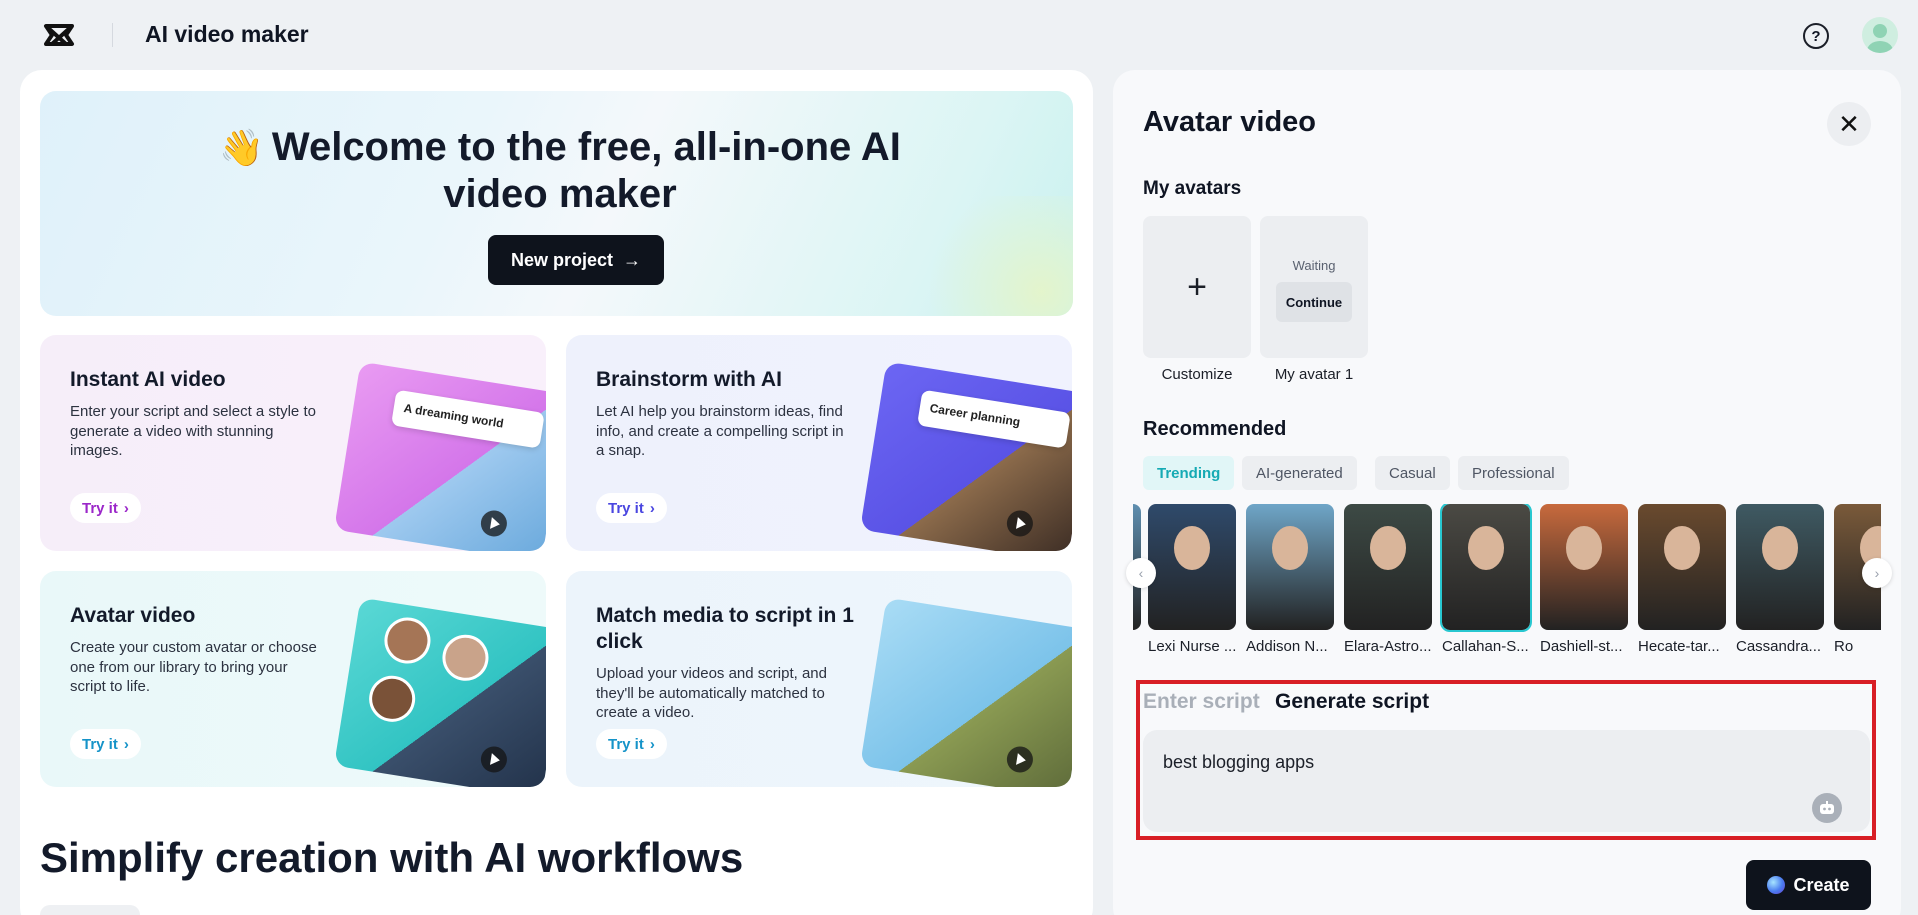  I want to click on tab-generate-script: Generate script, so click(1352, 702).